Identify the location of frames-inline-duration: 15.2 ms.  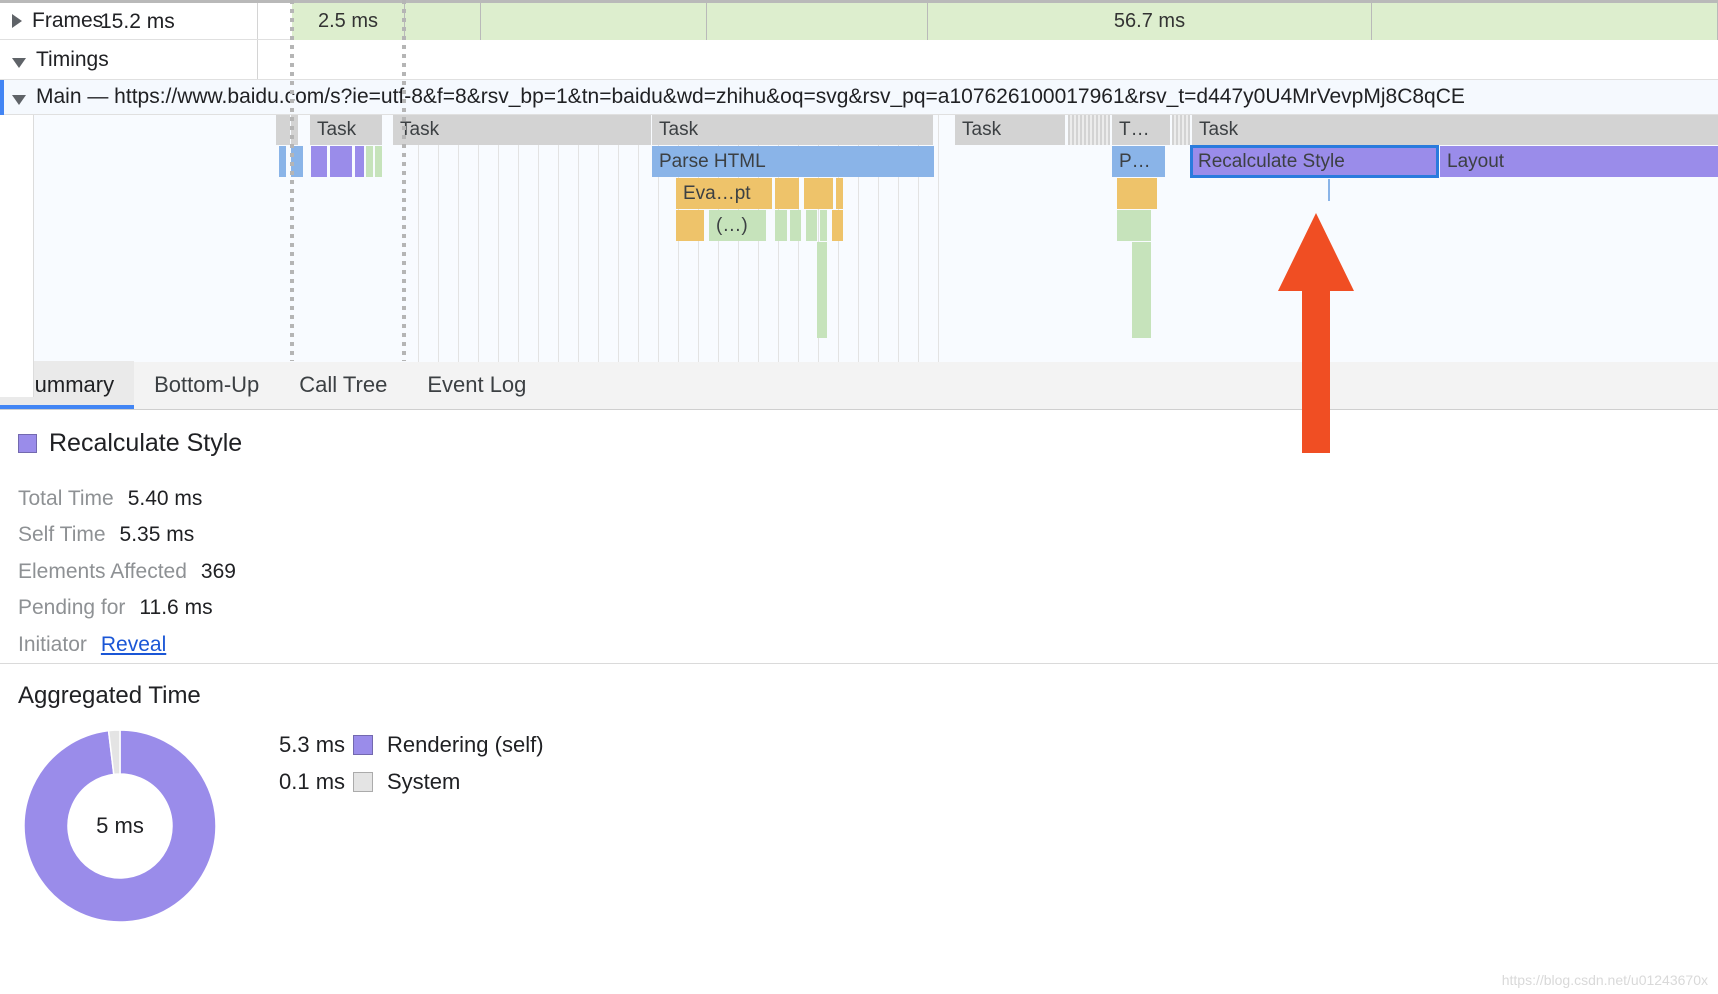
(137, 21).